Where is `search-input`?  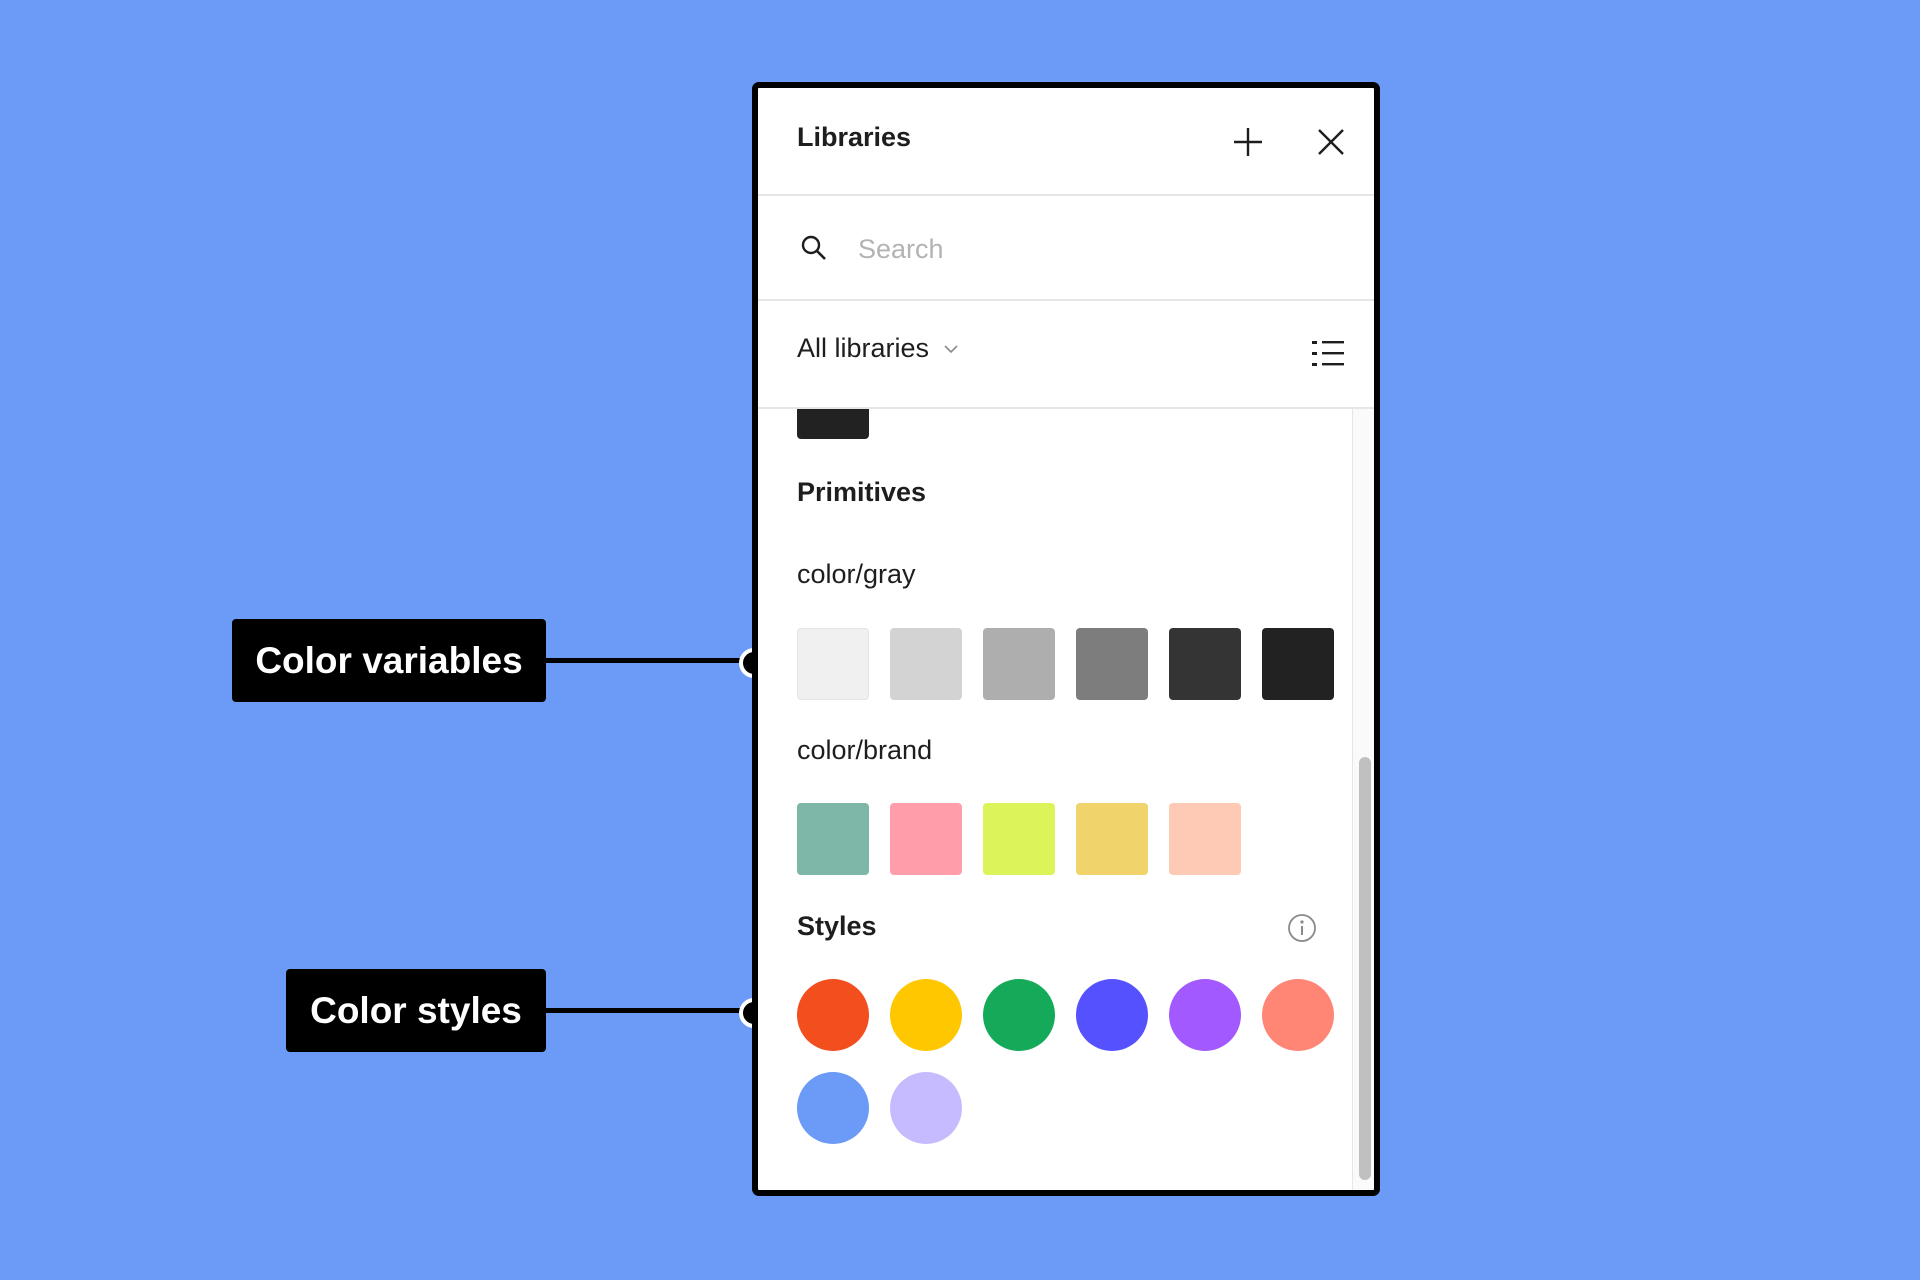 search-input is located at coordinates (1078, 249).